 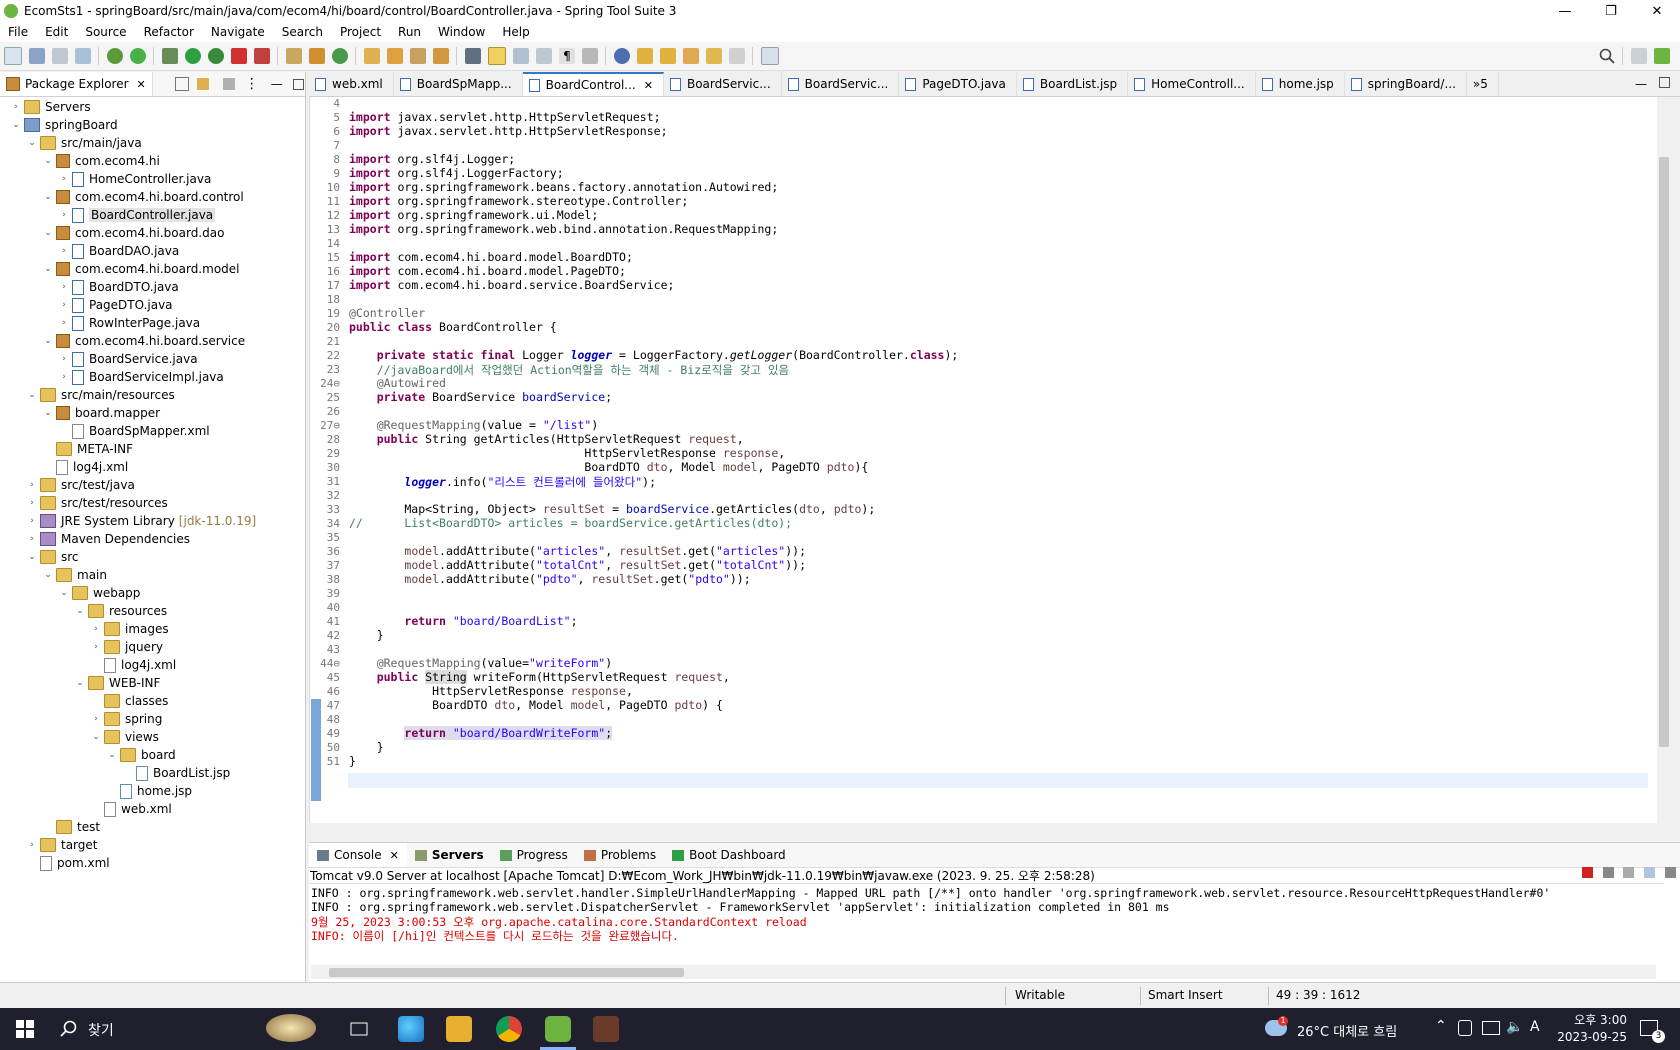 I want to click on clear-console-icon, so click(x=1629, y=872).